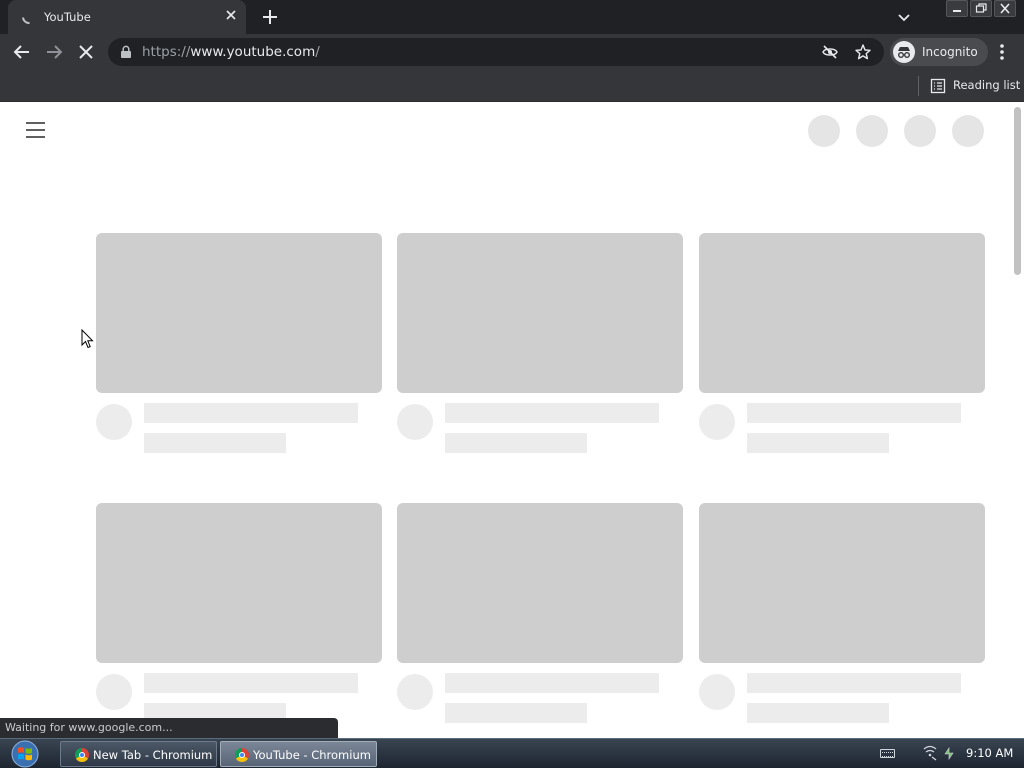  I want to click on power-icon, so click(949, 753).